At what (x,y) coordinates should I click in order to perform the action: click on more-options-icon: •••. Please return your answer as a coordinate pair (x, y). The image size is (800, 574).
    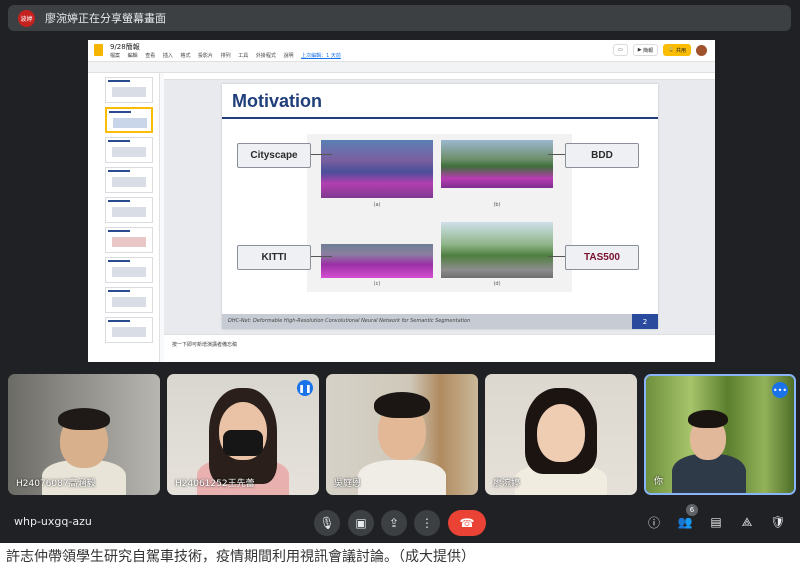
    Looking at the image, I should click on (780, 390).